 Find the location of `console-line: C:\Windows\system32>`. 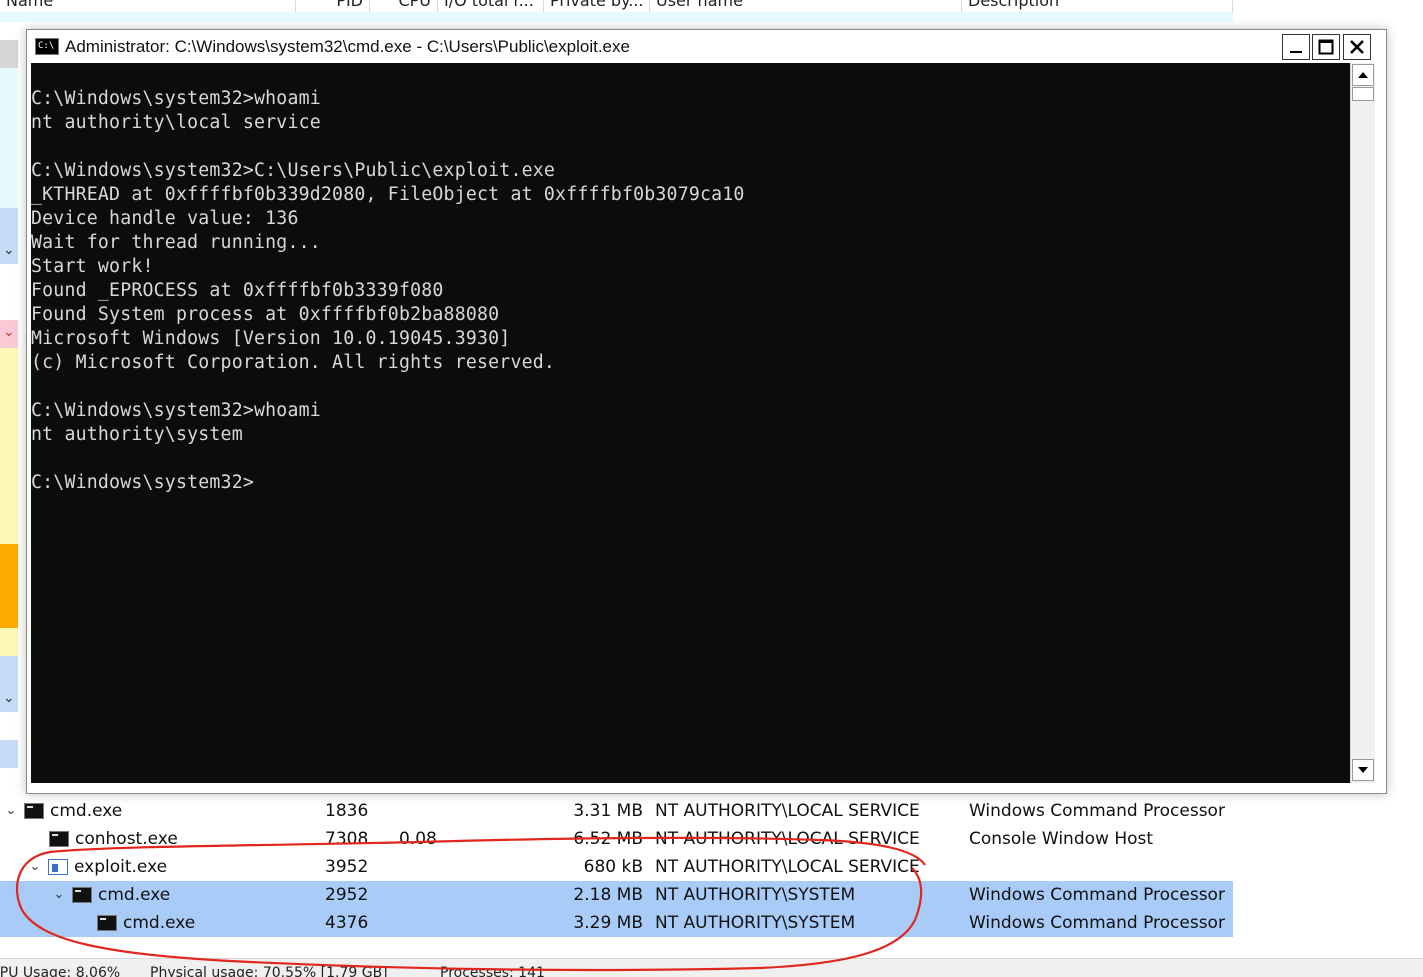

console-line: C:\Windows\system32> is located at coordinates (142, 482).